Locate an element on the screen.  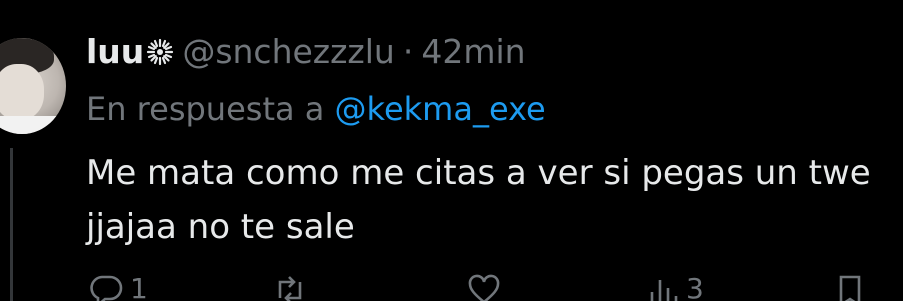
bar-chart-icon is located at coordinates (662, 286).